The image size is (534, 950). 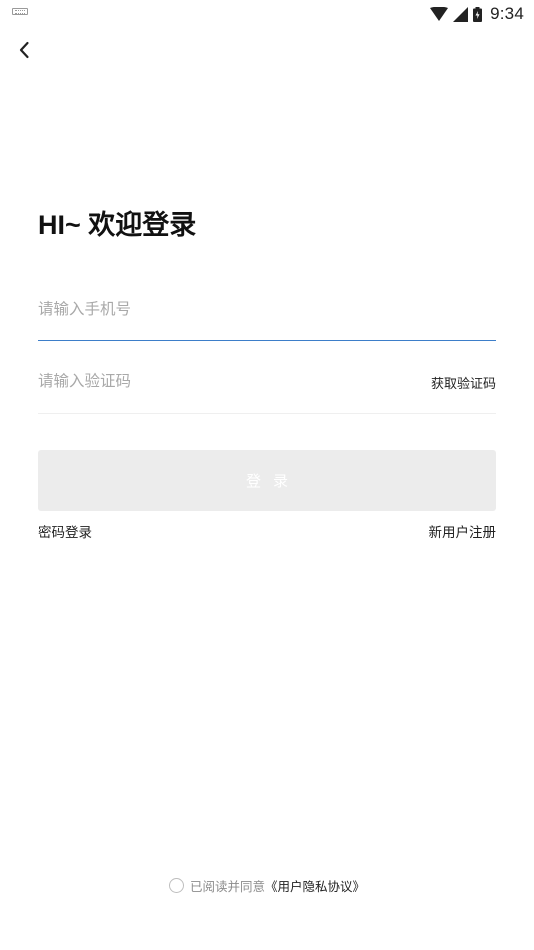 I want to click on code-field: 获取验证码, so click(x=267, y=390).